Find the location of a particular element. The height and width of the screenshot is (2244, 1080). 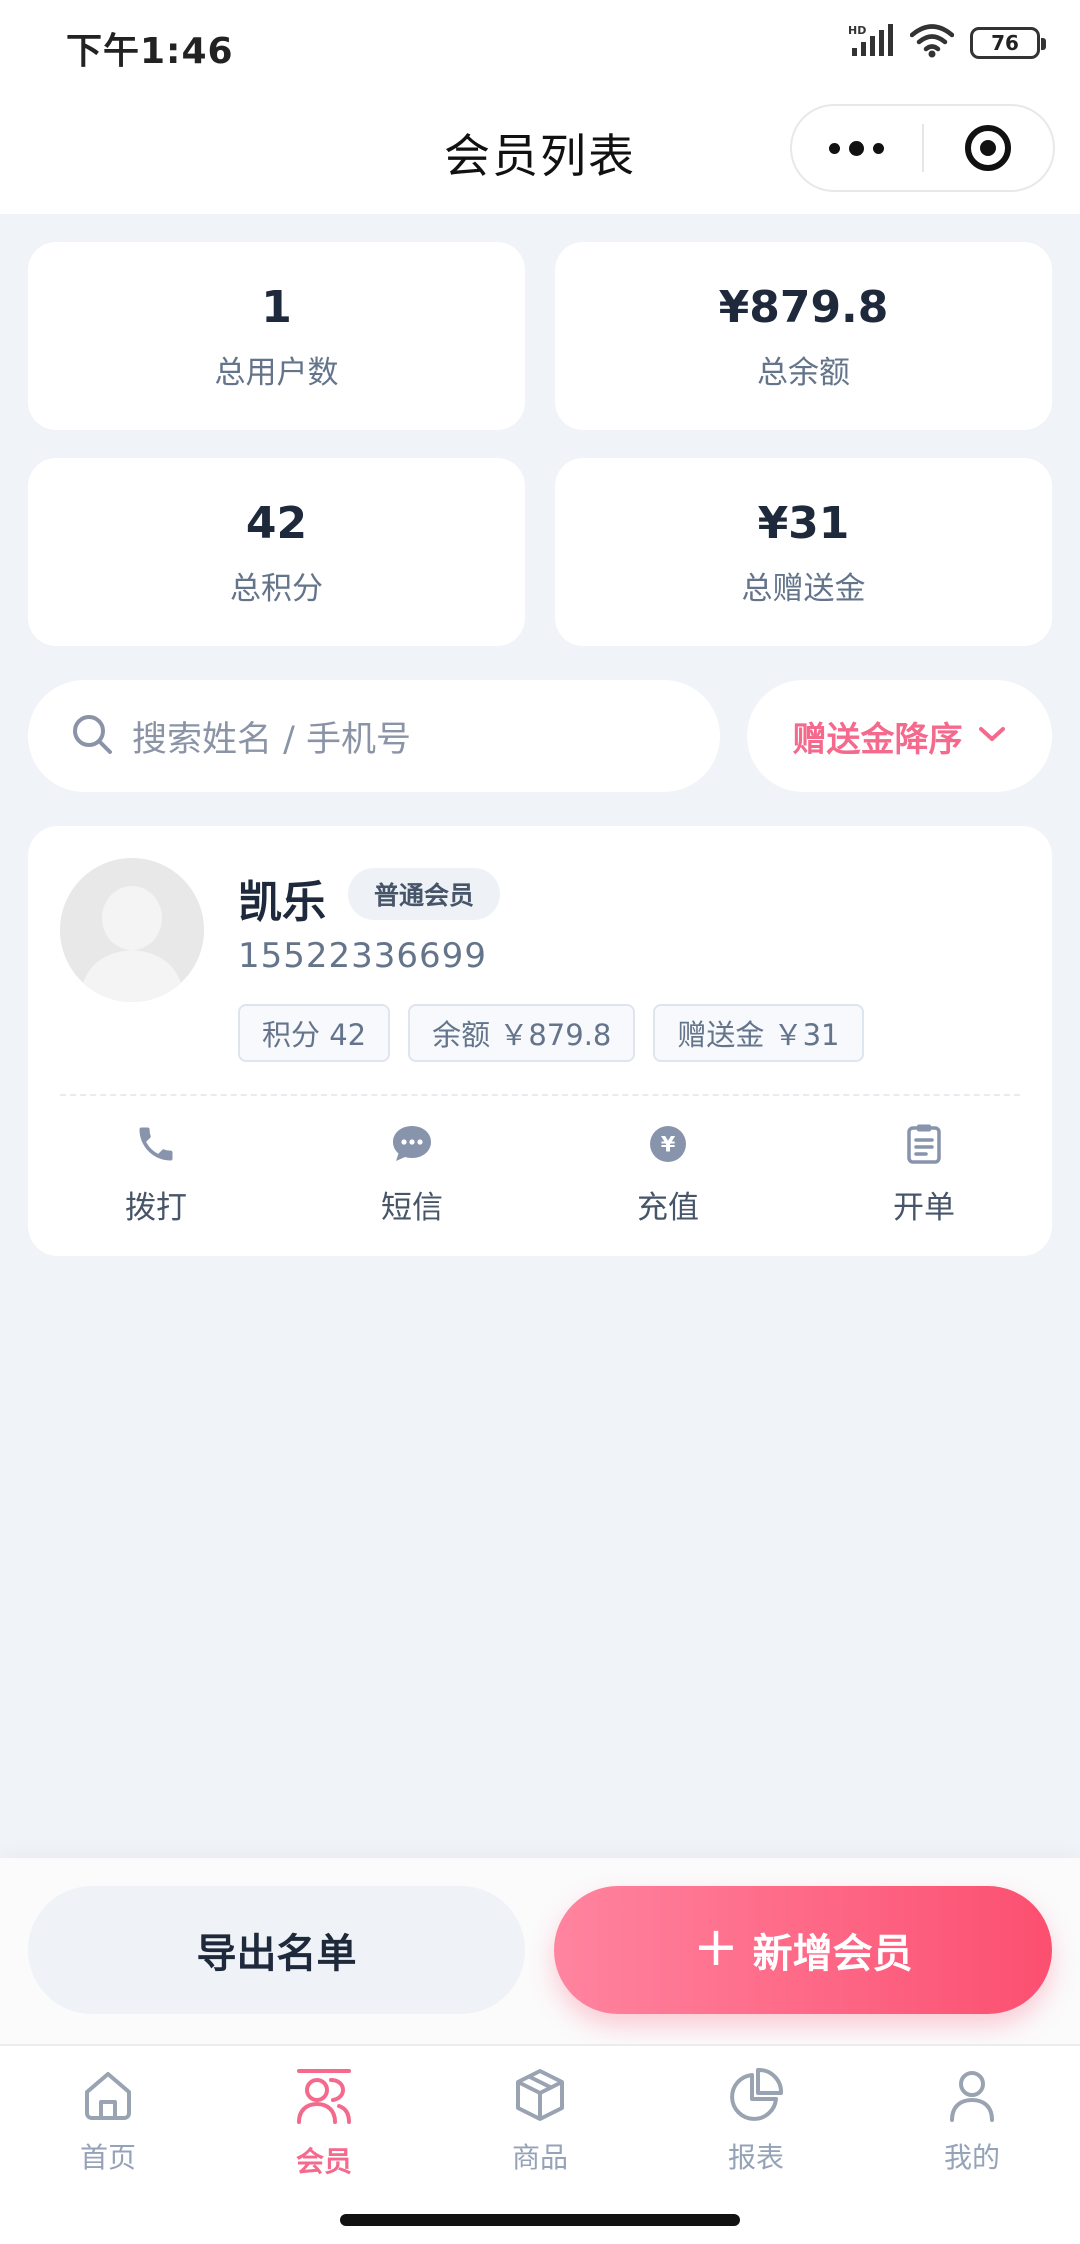

card-divider is located at coordinates (540, 1095).